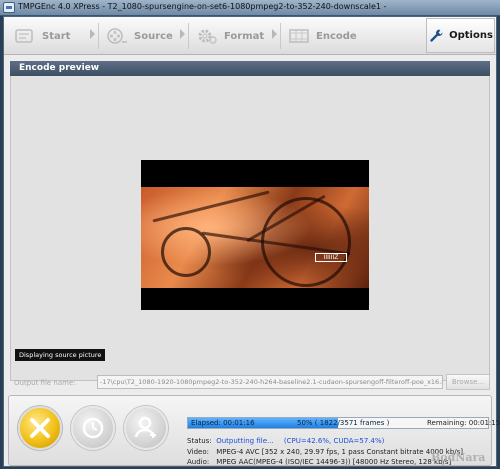 This screenshot has height=469, width=500. I want to click on options-label: Options, so click(471, 35).